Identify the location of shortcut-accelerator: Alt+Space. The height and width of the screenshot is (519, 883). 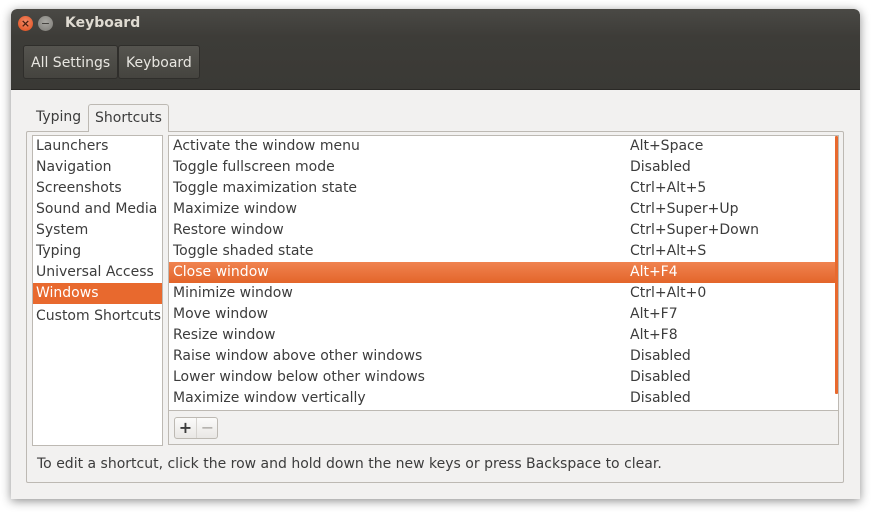
(667, 146).